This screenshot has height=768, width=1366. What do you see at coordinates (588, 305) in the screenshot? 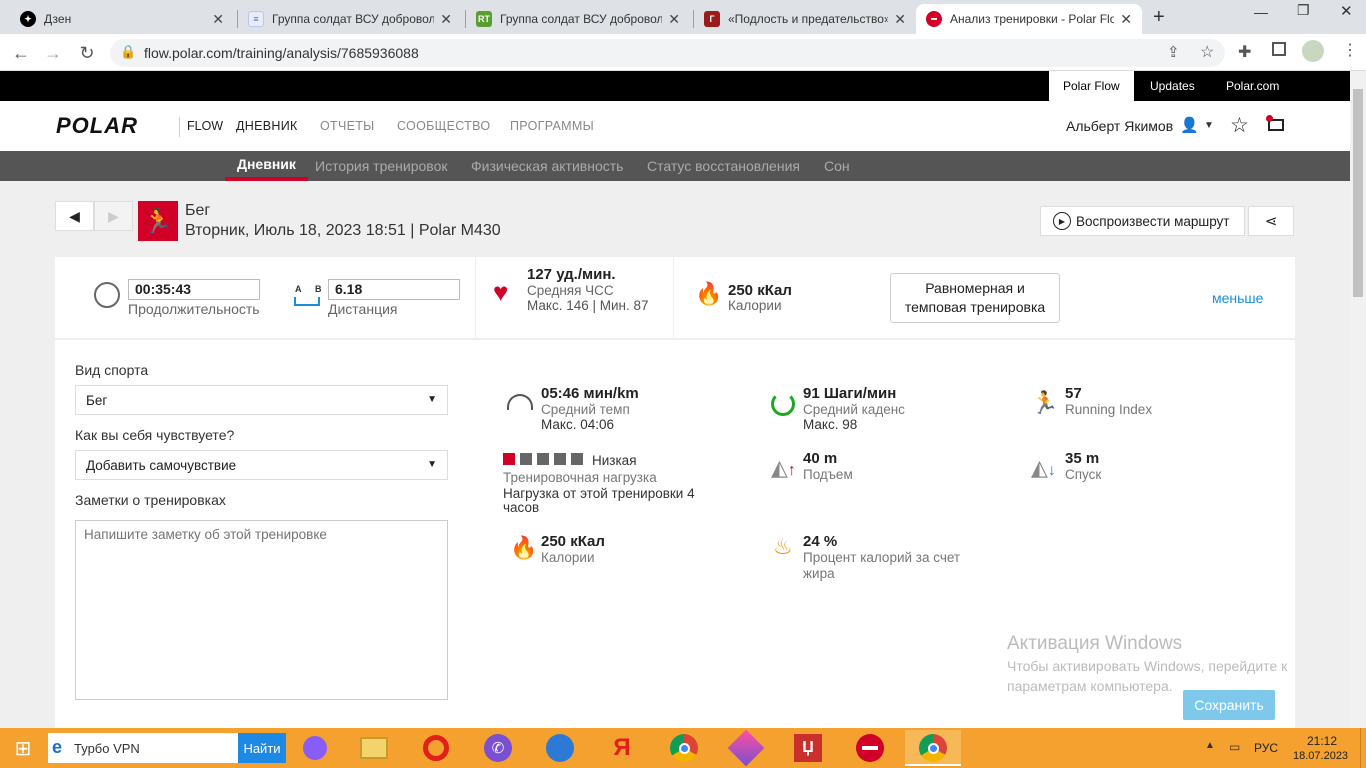
I see `hr-minmax: Макс. 146 | Мин. 87` at bounding box center [588, 305].